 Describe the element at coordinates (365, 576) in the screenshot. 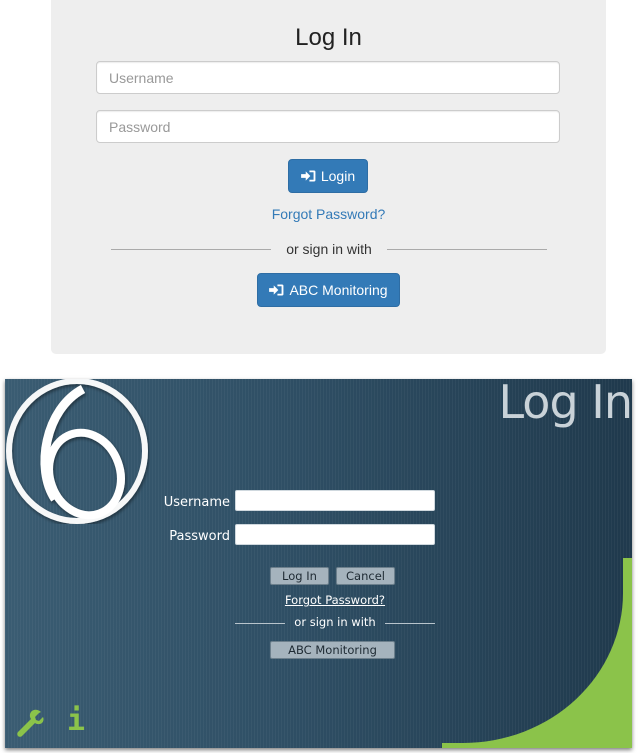

I see `desktop-cancel-button: Cancel` at that location.